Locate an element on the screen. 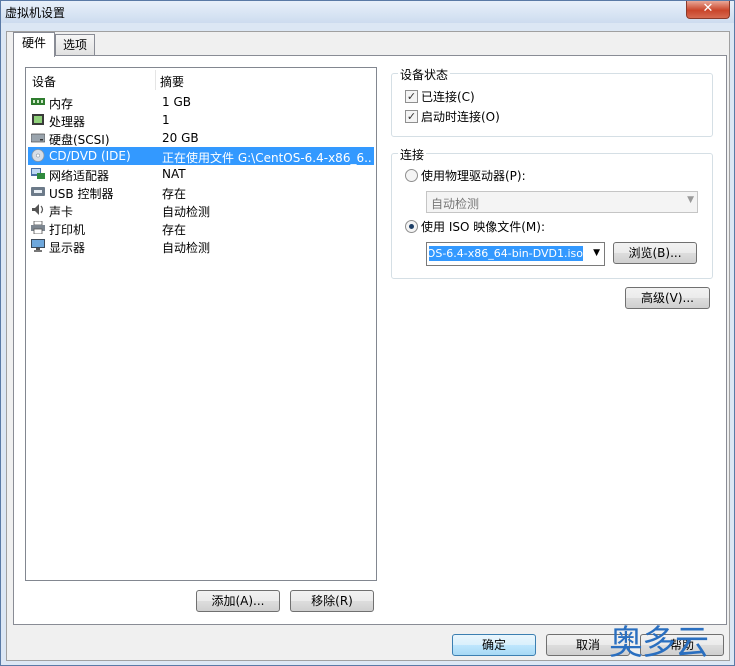  device-summary: 1 is located at coordinates (166, 120).